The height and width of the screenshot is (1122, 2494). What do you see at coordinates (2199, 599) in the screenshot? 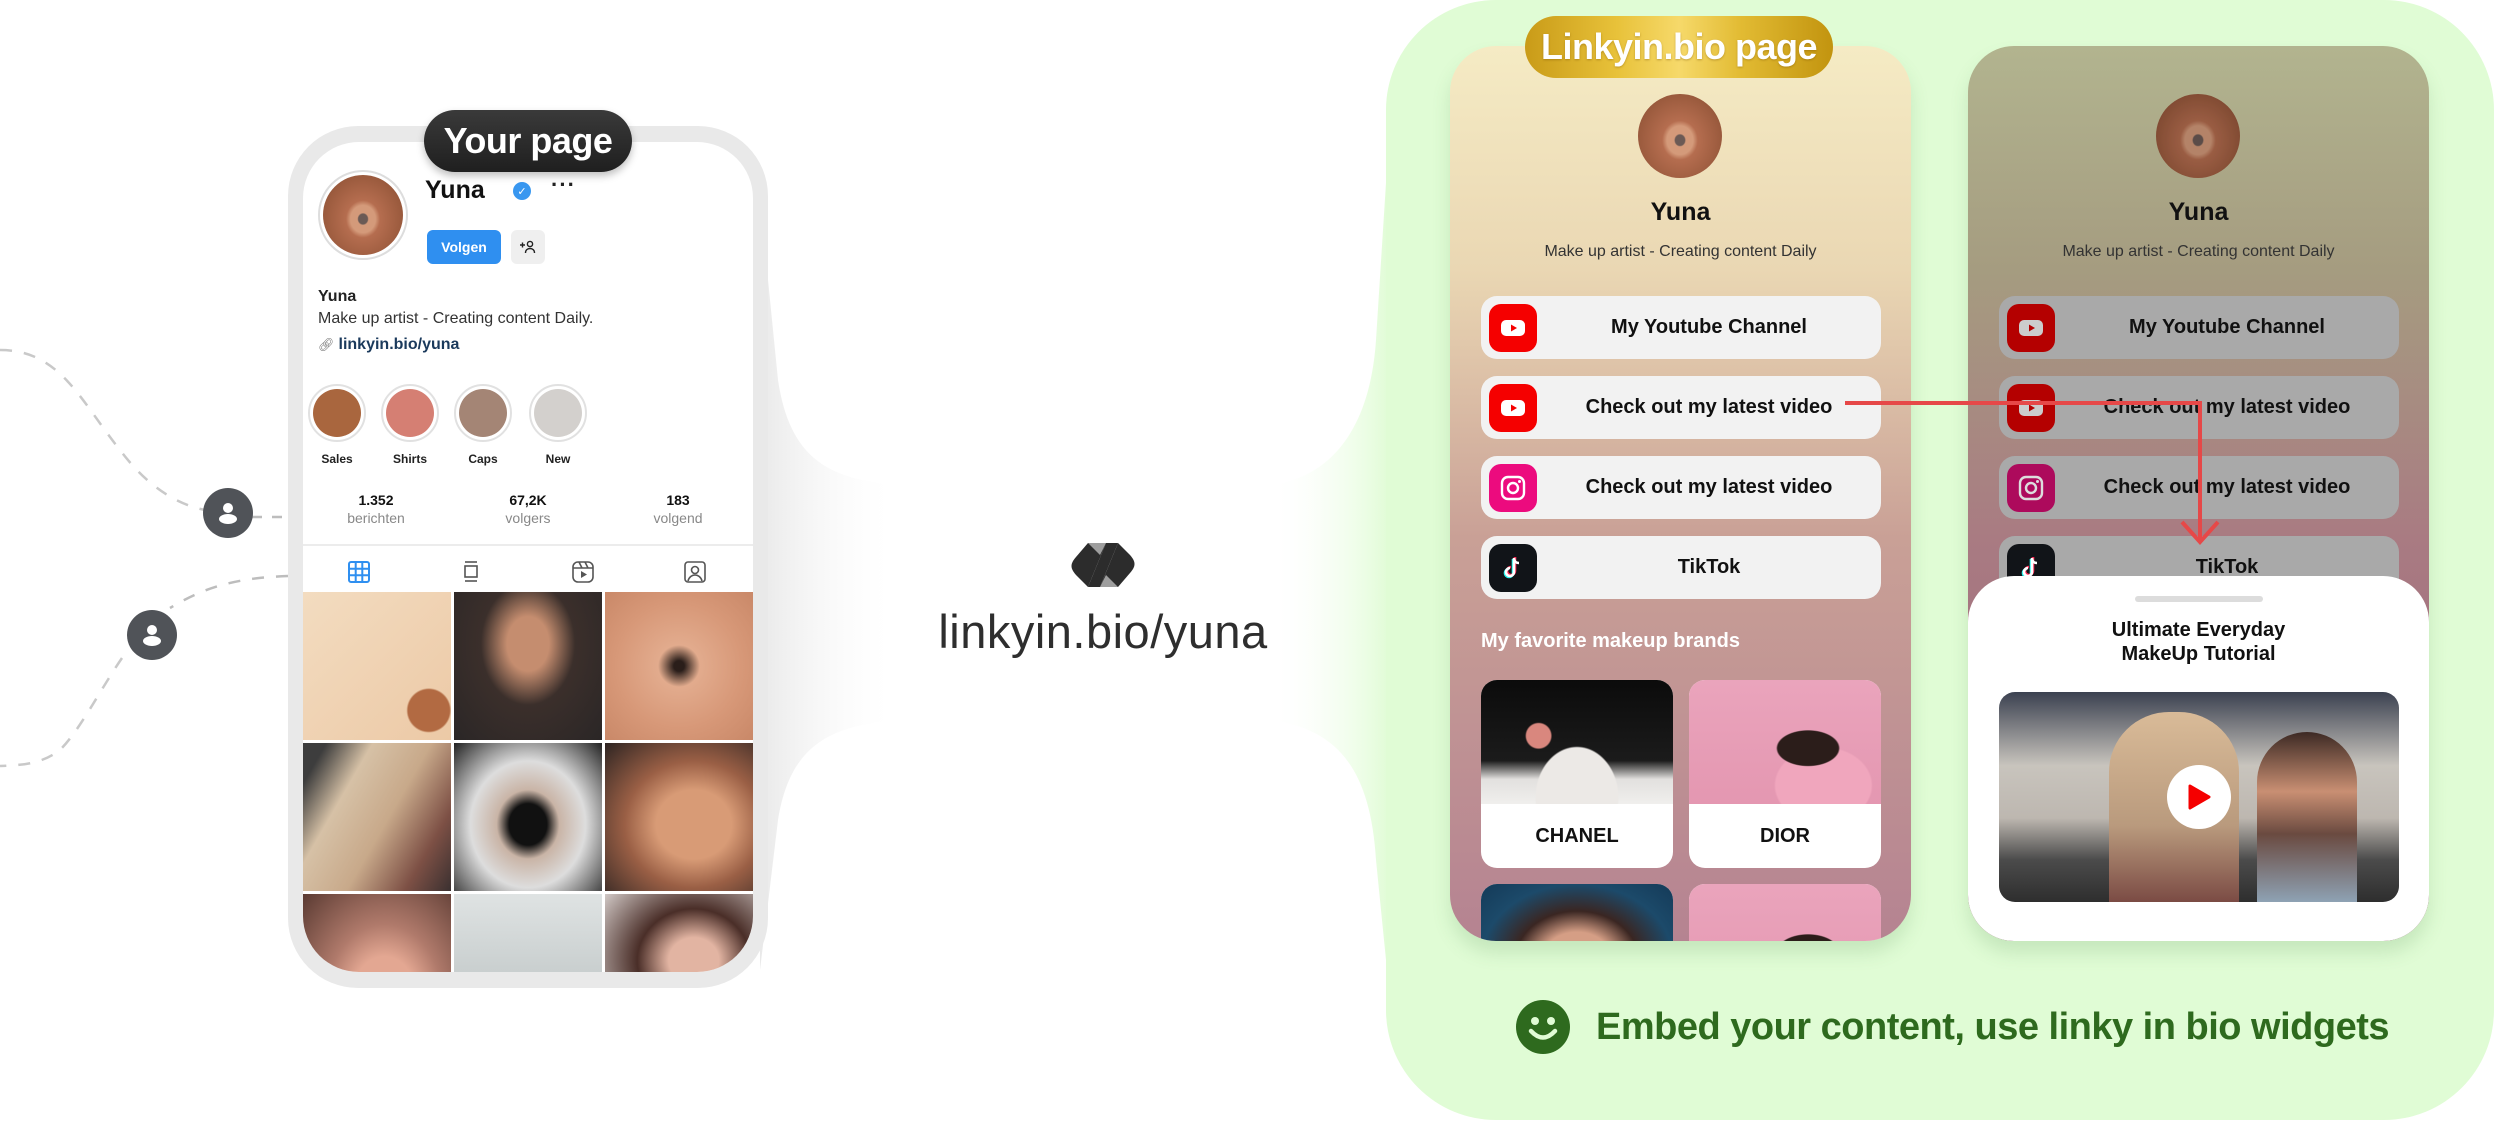
I see `sheet-grab-handle` at bounding box center [2199, 599].